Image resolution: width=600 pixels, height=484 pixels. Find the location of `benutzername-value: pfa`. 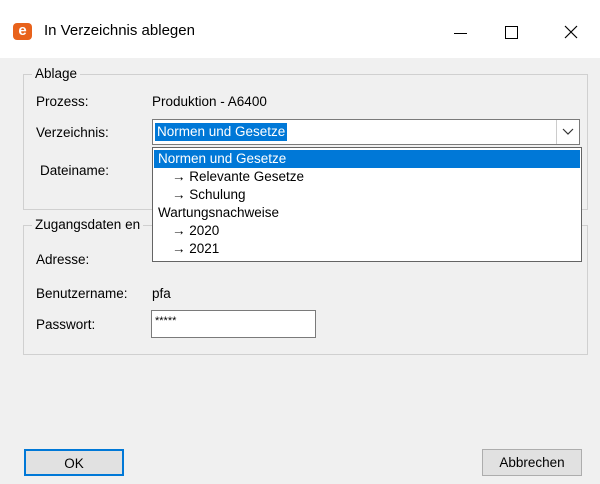

benutzername-value: pfa is located at coordinates (161, 293).